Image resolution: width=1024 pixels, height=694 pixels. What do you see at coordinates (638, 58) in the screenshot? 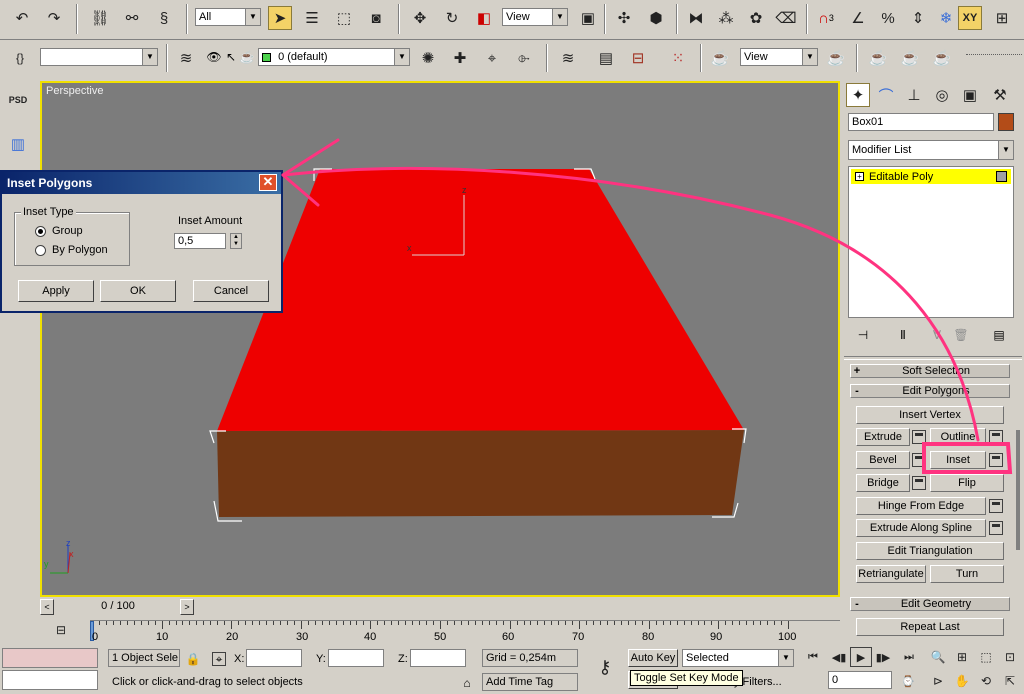
I see `schematic-icon: ⊟` at bounding box center [638, 58].